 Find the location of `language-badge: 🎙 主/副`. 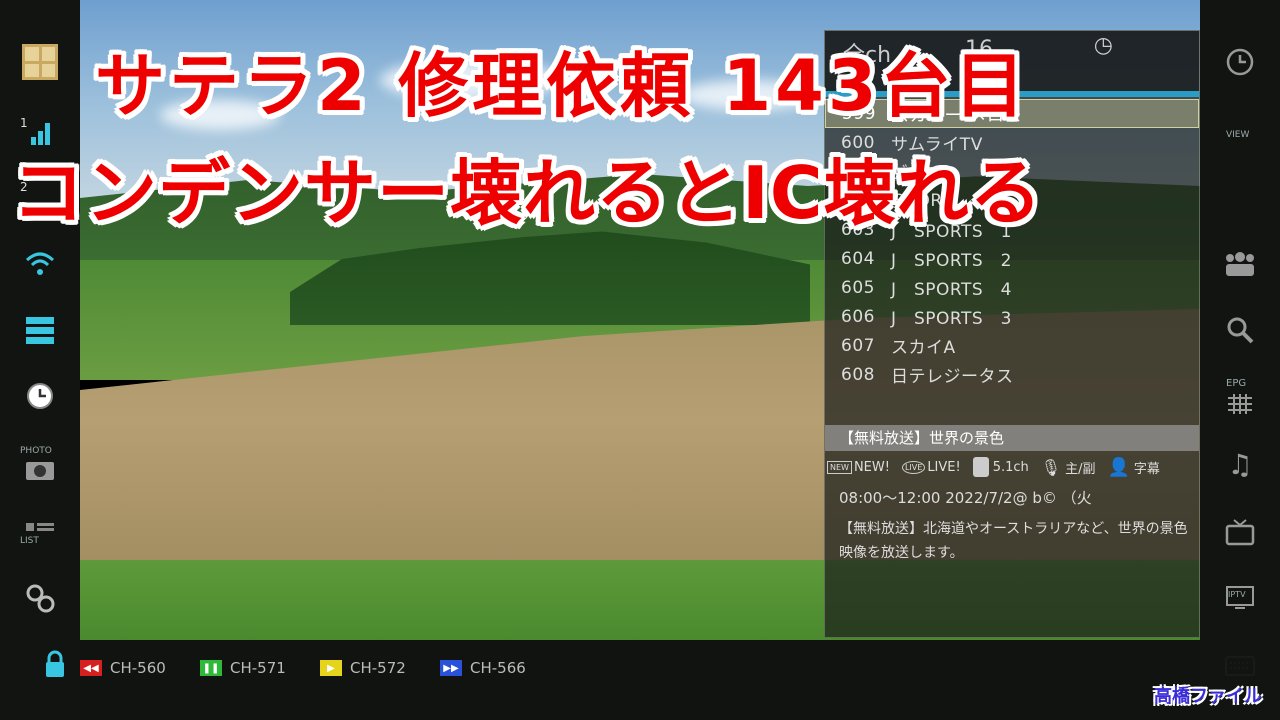

language-badge: 🎙 主/副 is located at coordinates (1068, 467).